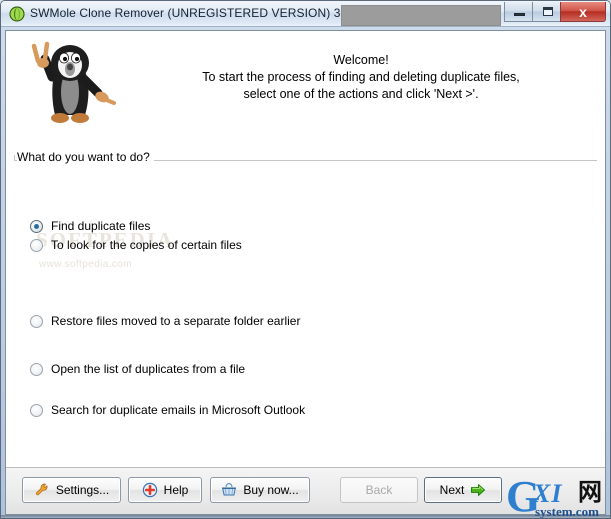 The height and width of the screenshot is (519, 611). I want to click on maximize-button, so click(546, 12).